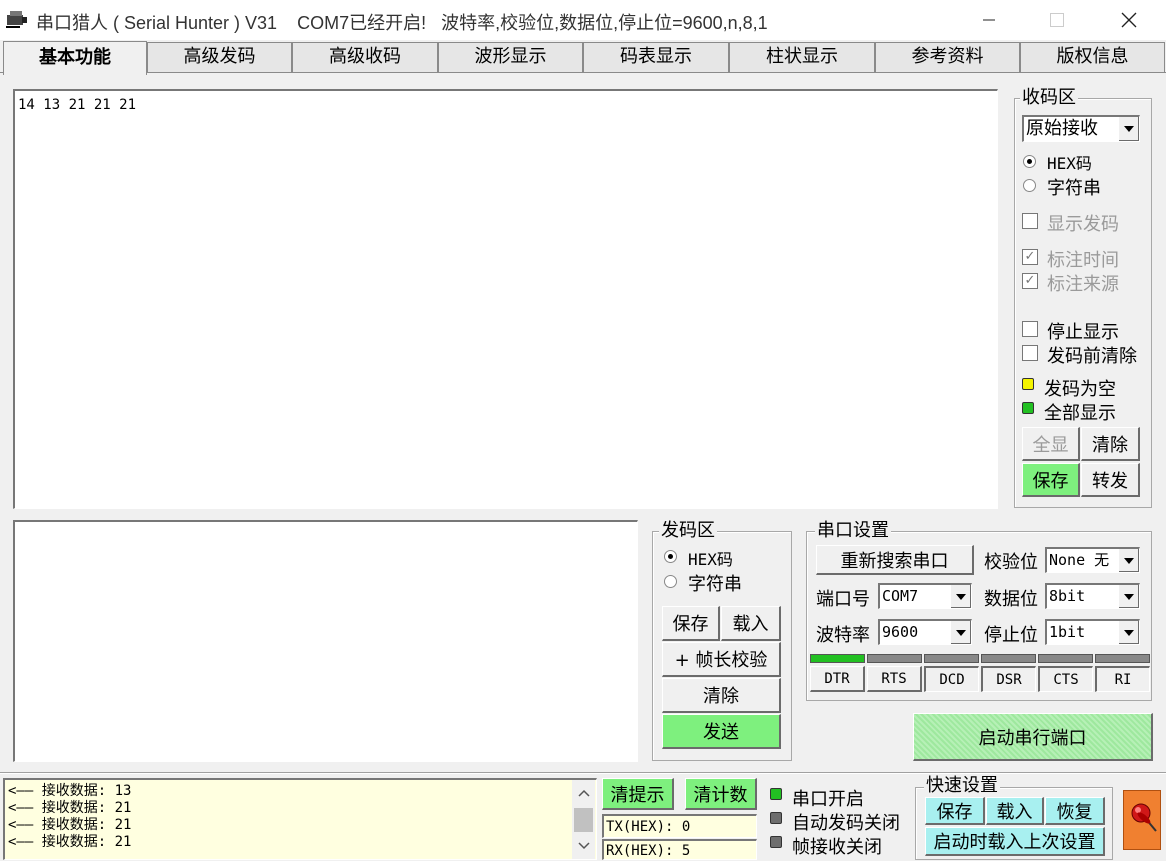 Image resolution: width=1166 pixels, height=861 pixels. Describe the element at coordinates (837, 847) in the screenshot. I see `frame-recv-label: 帧接收关闭` at that location.